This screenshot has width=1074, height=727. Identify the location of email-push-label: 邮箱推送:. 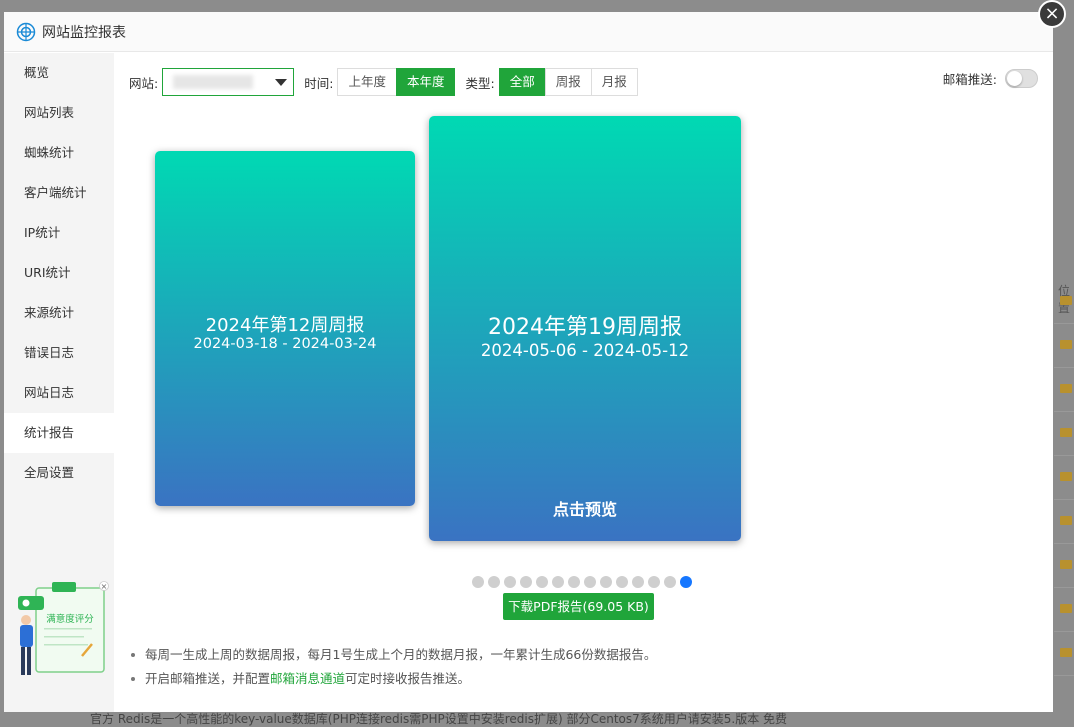
(969, 79).